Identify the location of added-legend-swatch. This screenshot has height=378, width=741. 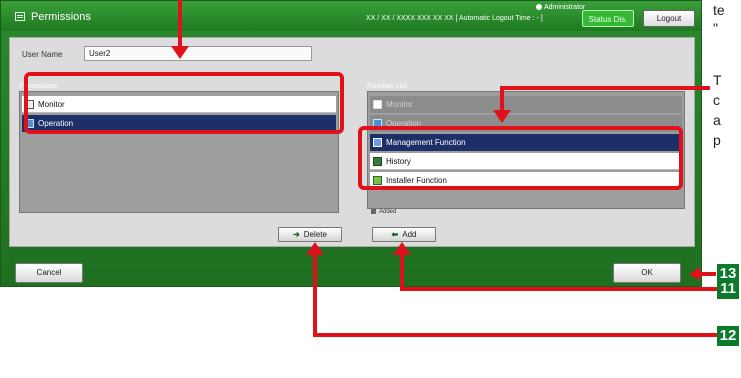
(373, 211).